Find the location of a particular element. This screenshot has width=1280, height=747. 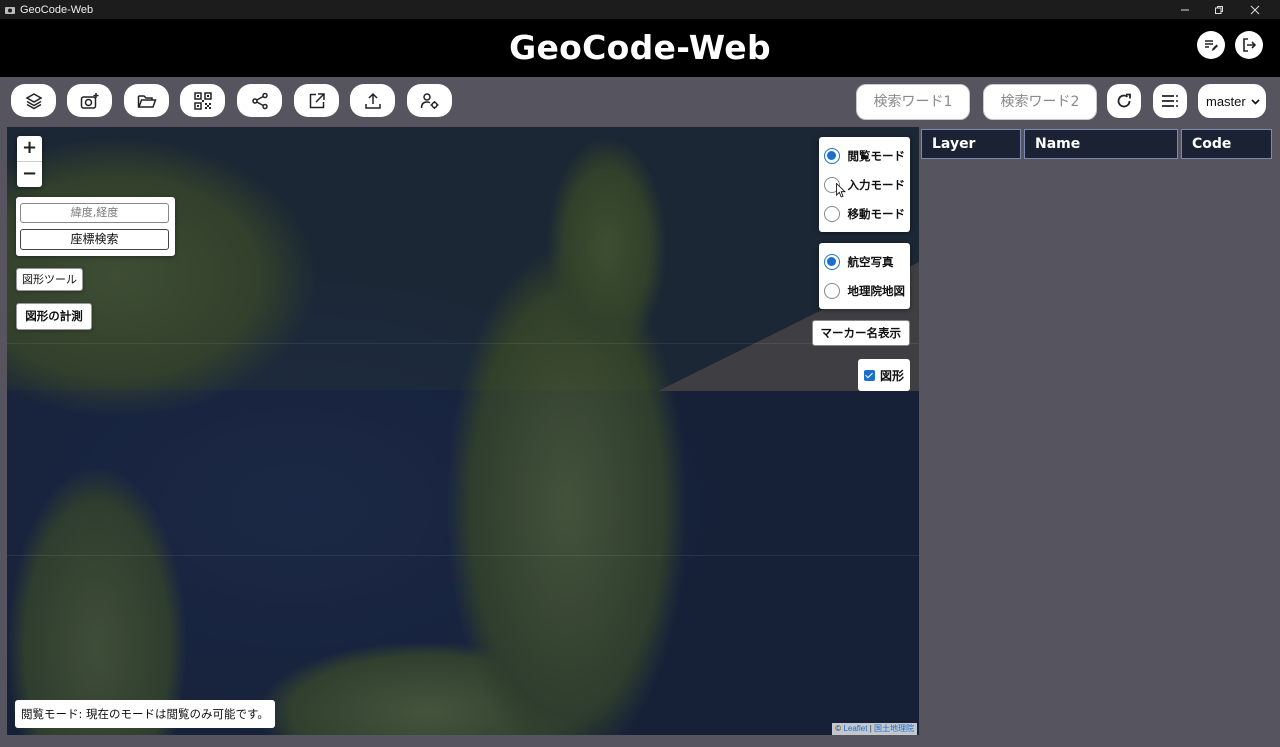

qr-code-button is located at coordinates (202, 100).